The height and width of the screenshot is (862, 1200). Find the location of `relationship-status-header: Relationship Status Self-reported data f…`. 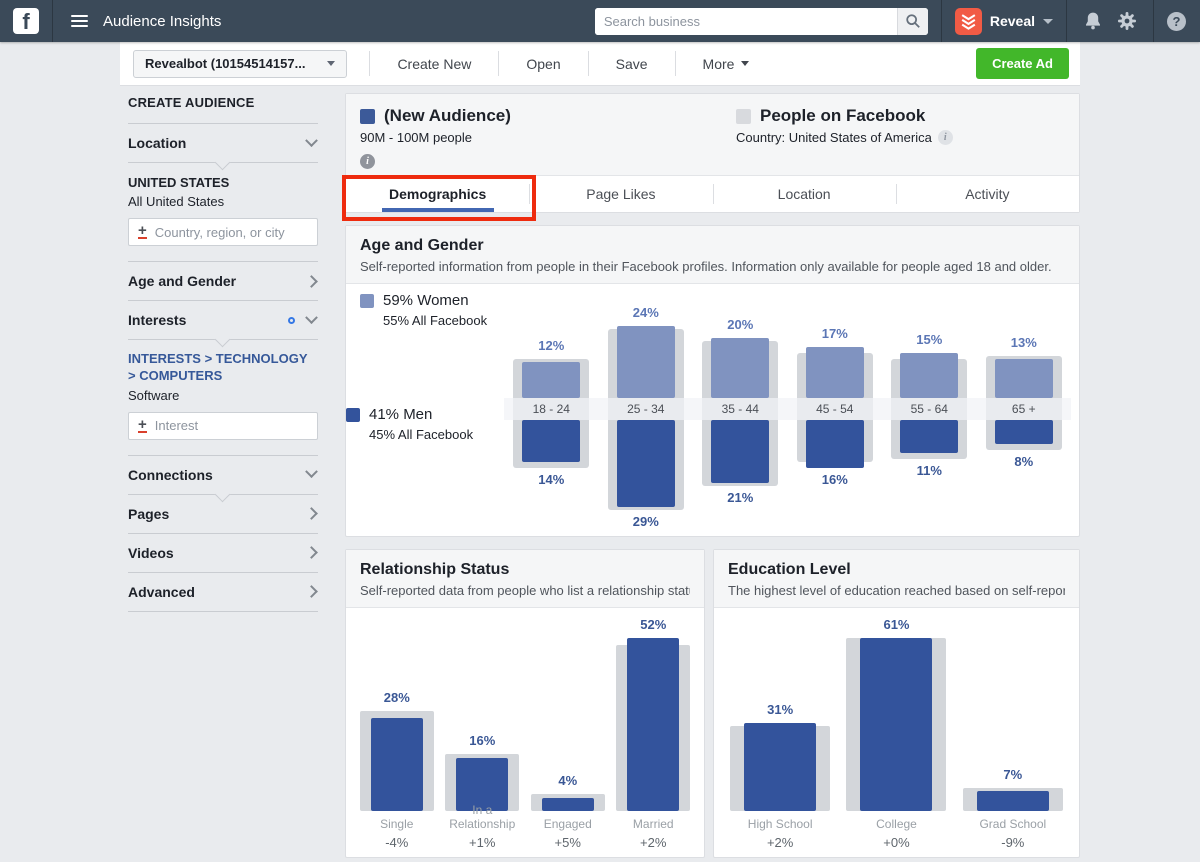

relationship-status-header: Relationship Status Self-reported data f… is located at coordinates (525, 579).